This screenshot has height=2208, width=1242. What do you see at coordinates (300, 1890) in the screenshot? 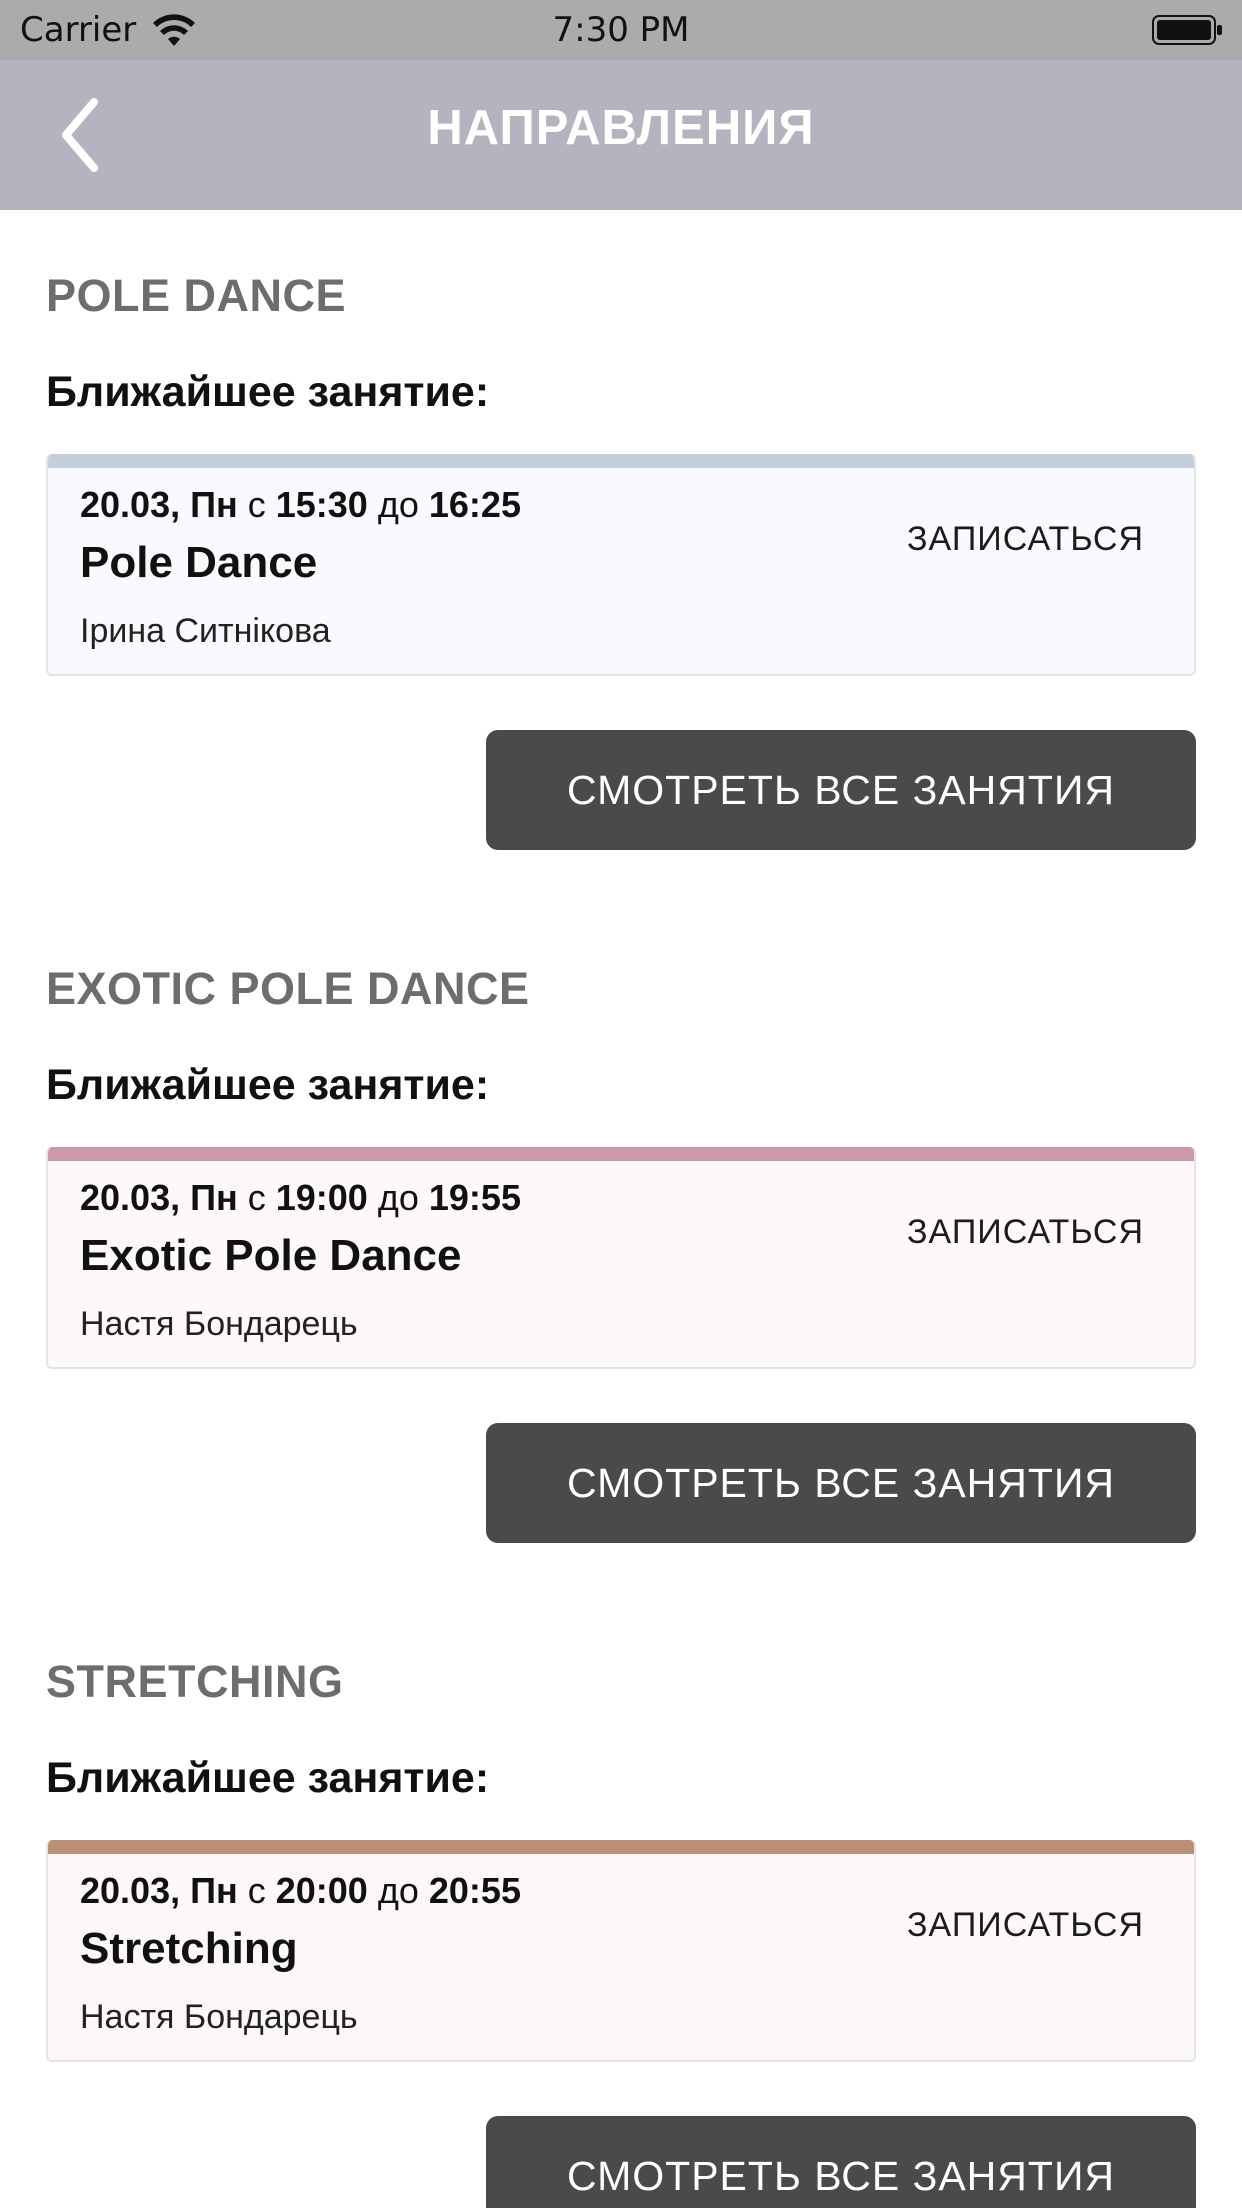
I see `lesson-datetime: 20.03, Пн с 20:00 до 20:55` at bounding box center [300, 1890].